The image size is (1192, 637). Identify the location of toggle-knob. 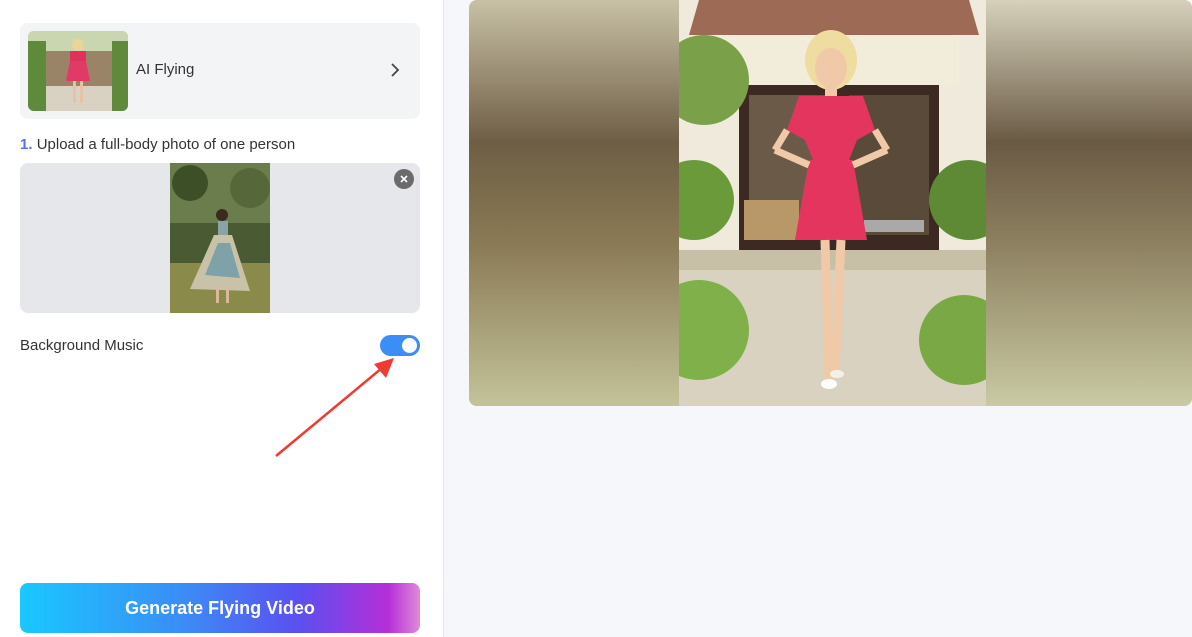
(409, 345).